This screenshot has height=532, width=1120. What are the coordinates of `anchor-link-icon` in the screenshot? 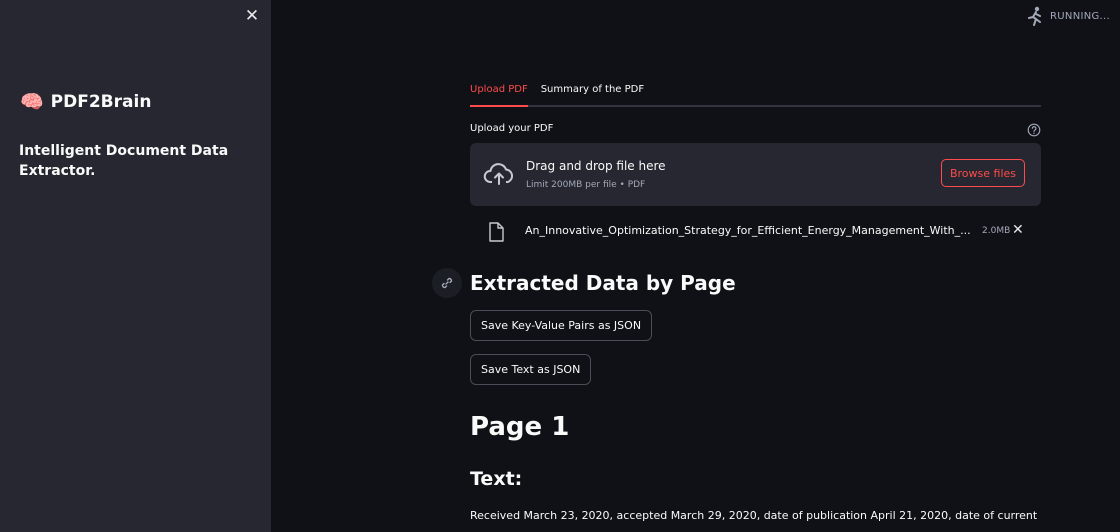 It's located at (447, 283).